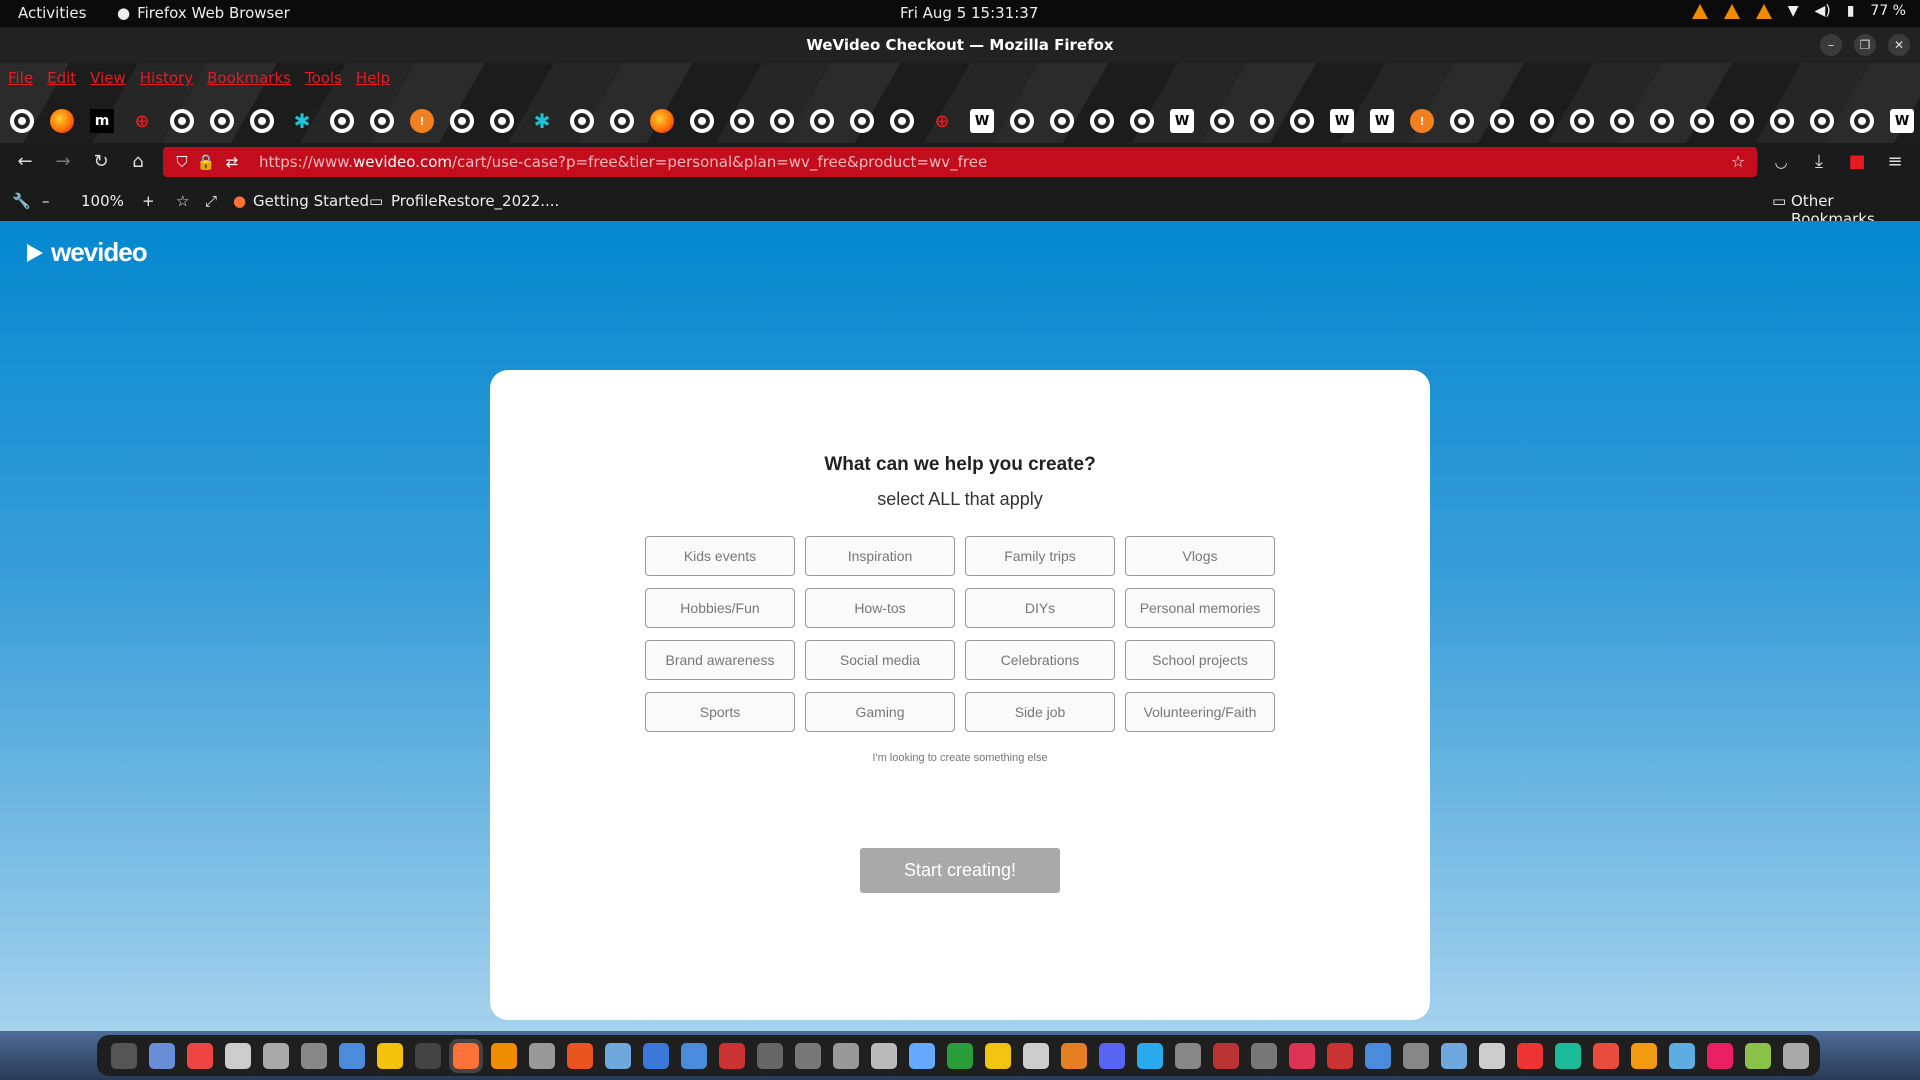 The height and width of the screenshot is (1080, 1920). I want to click on option-gaming: Gaming, so click(880, 712).